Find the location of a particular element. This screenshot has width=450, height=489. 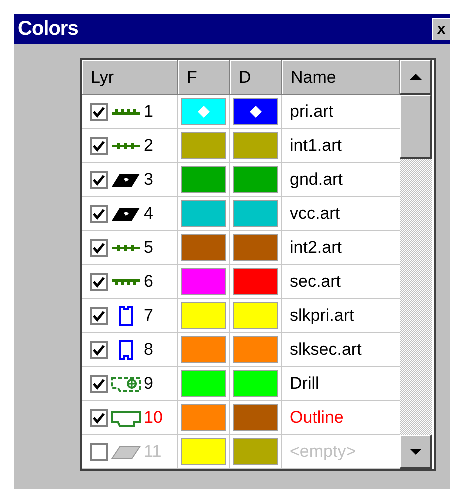

layer-name: sec.art is located at coordinates (316, 281).